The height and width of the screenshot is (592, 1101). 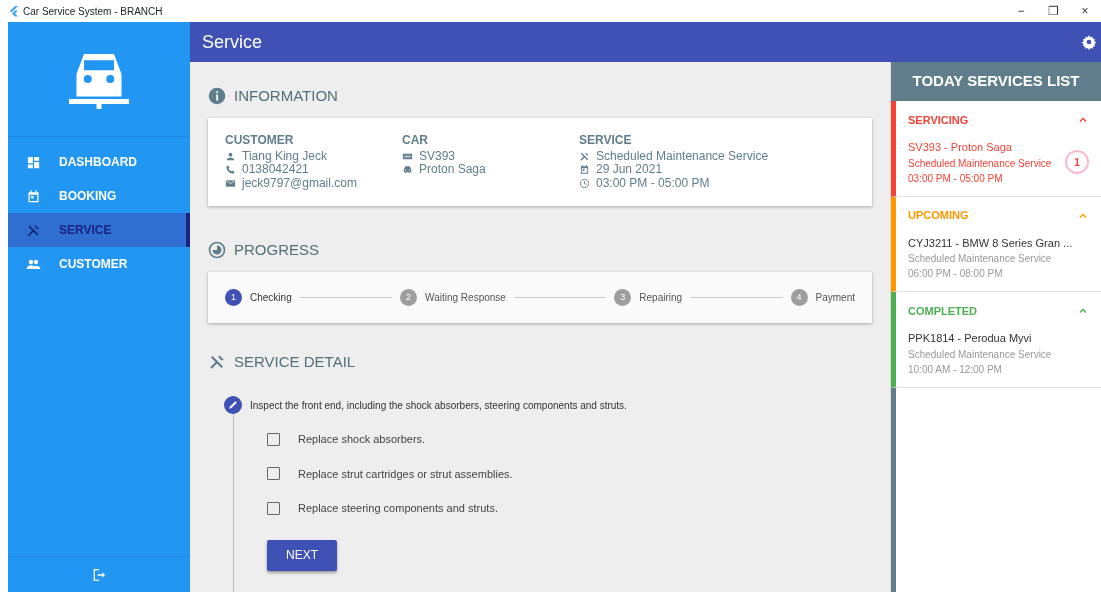 I want to click on service-time: 03:00 PM - 05:00 PM, so click(x=956, y=178).